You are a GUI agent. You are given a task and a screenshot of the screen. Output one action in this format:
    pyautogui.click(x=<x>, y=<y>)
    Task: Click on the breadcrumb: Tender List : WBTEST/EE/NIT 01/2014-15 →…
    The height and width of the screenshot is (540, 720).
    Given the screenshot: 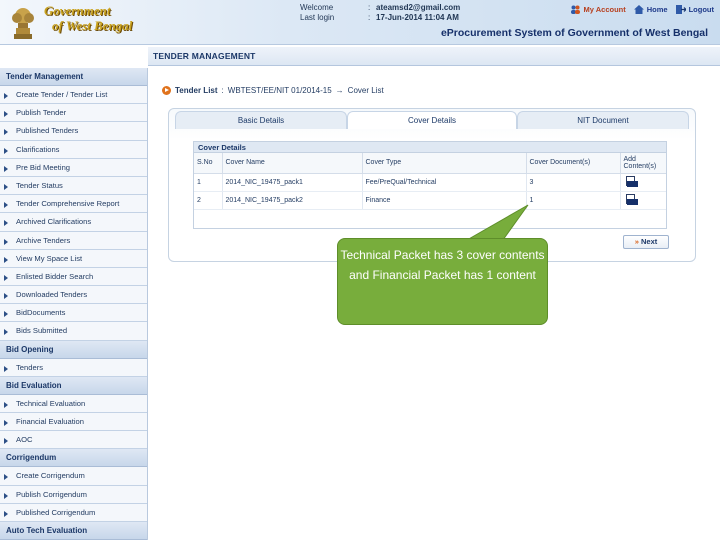 What is the action you would take?
    pyautogui.click(x=273, y=90)
    